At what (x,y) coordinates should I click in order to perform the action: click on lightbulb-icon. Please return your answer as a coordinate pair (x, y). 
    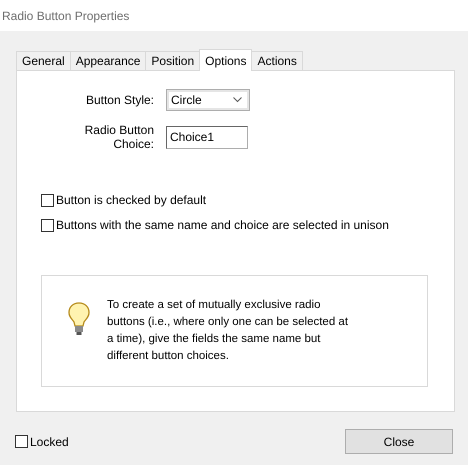
    Looking at the image, I should click on (79, 319).